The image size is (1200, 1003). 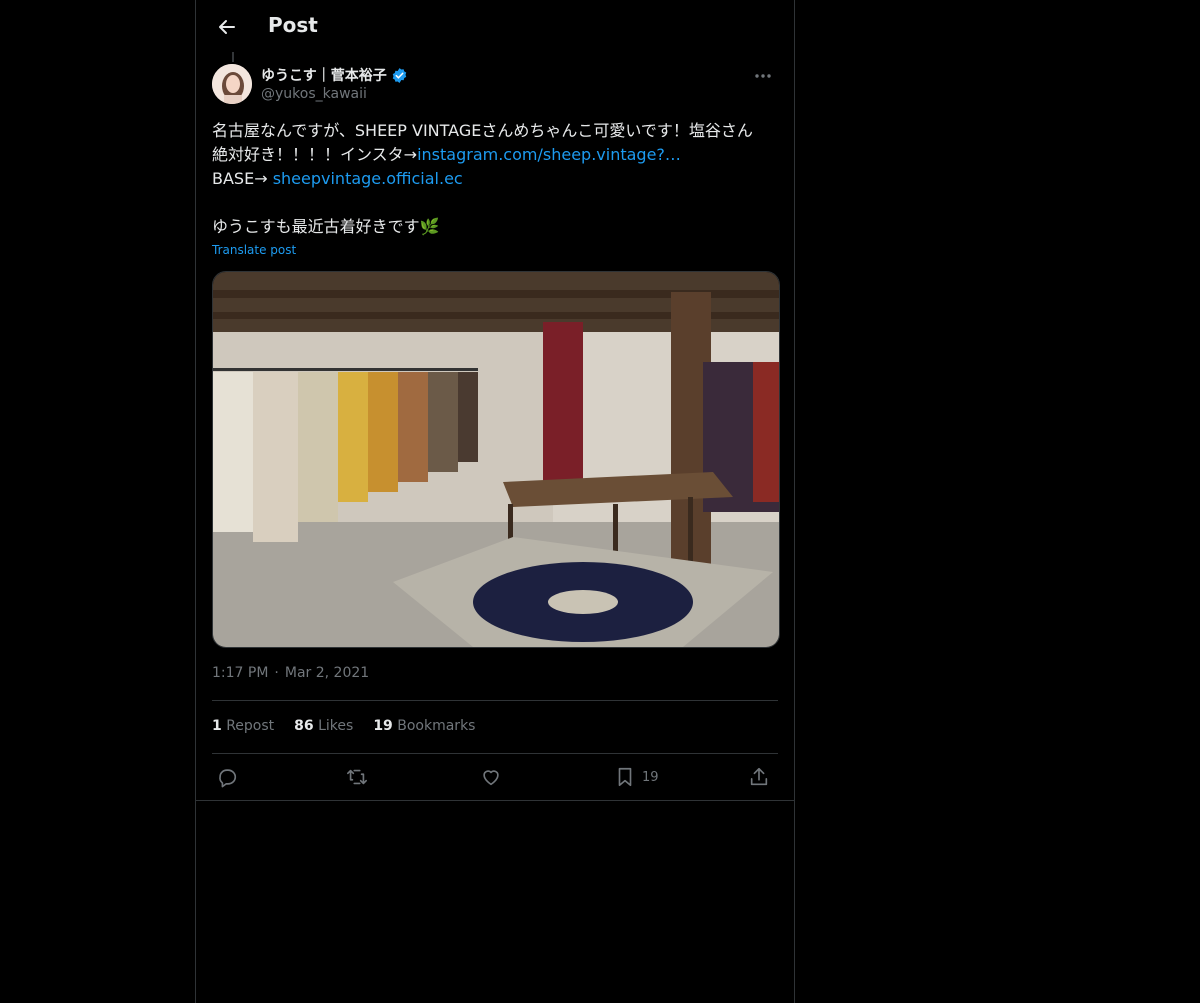 I want to click on like-button, so click(x=491, y=777).